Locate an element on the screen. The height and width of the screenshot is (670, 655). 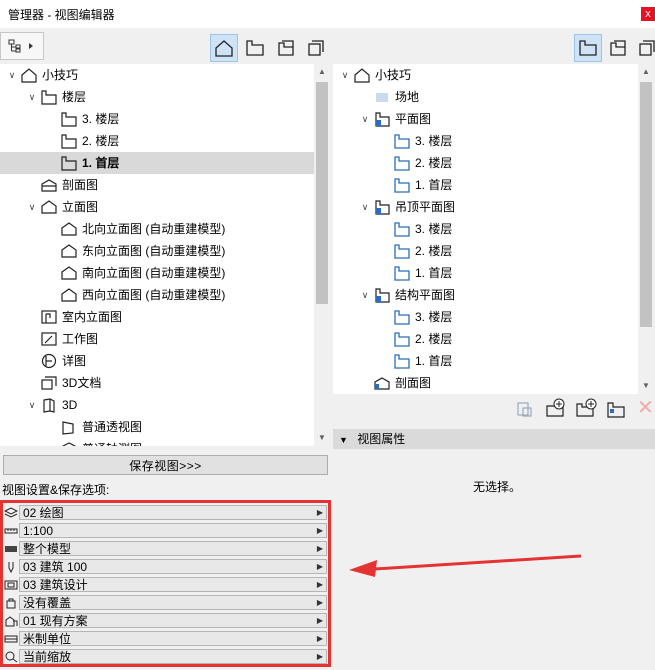
3d-icon is located at coordinates (49, 405).